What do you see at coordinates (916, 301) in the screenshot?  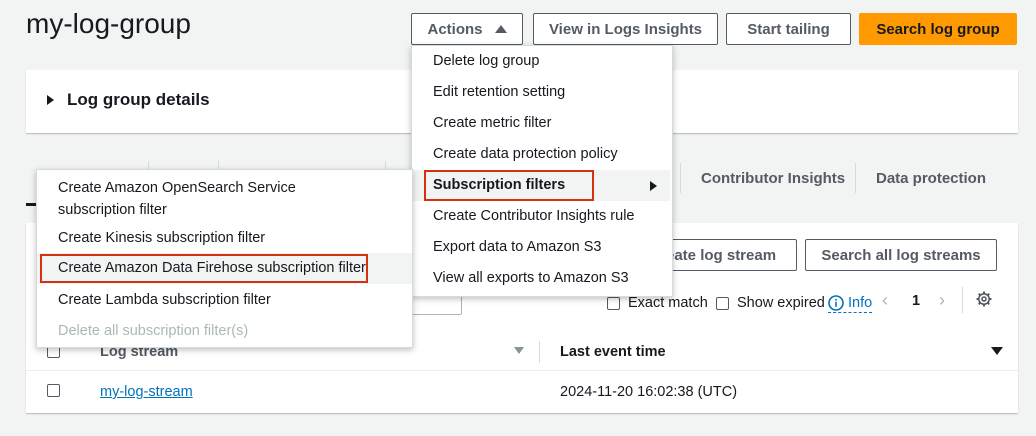 I see `page-number: 1` at bounding box center [916, 301].